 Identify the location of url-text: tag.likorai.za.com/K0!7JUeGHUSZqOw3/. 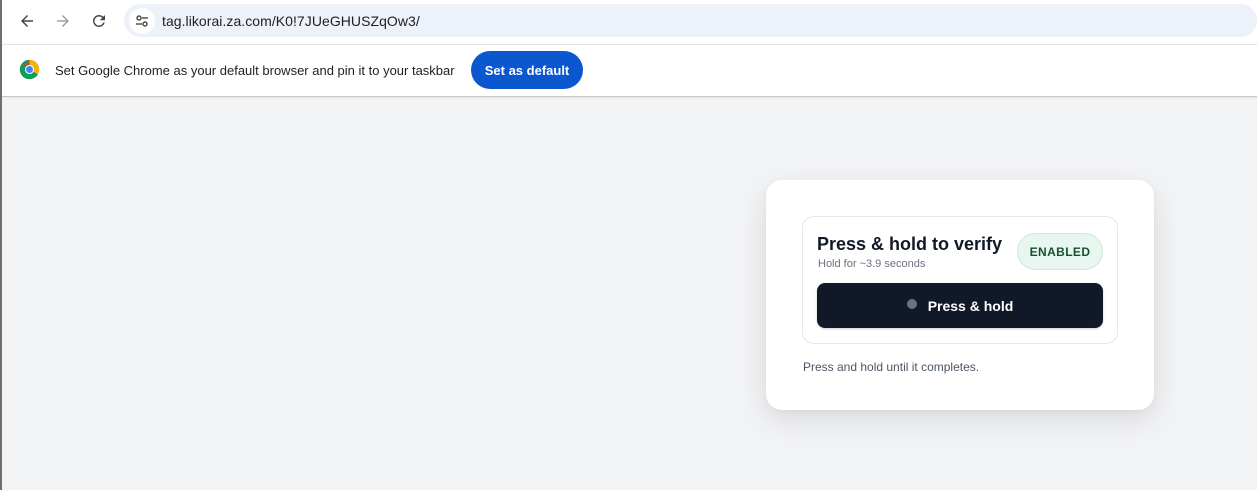
(291, 21).